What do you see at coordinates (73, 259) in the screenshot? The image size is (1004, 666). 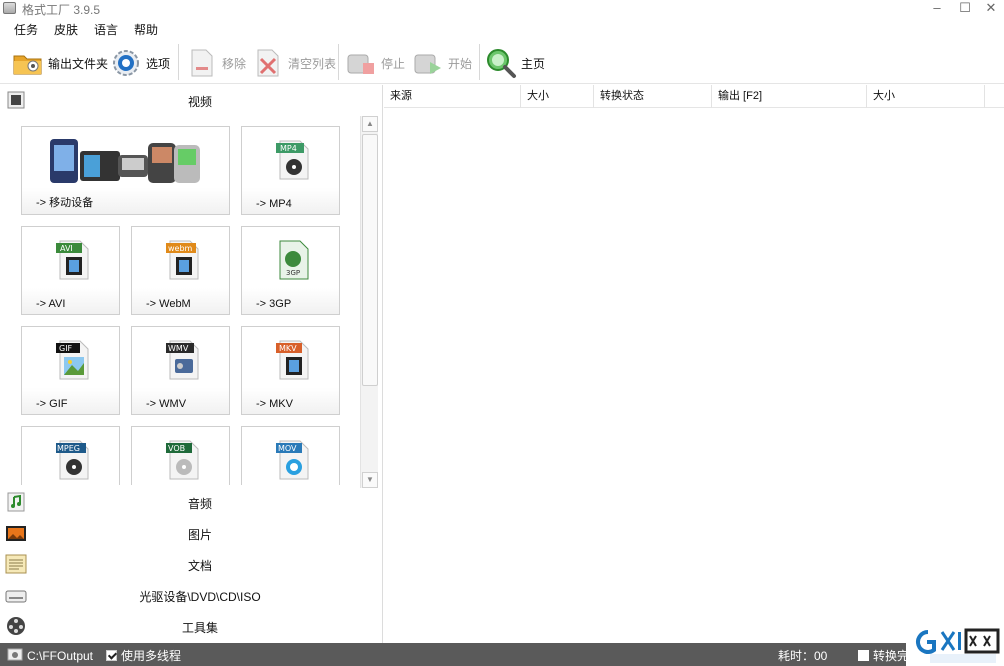 I see `avi-file-icon: AVI` at bounding box center [73, 259].